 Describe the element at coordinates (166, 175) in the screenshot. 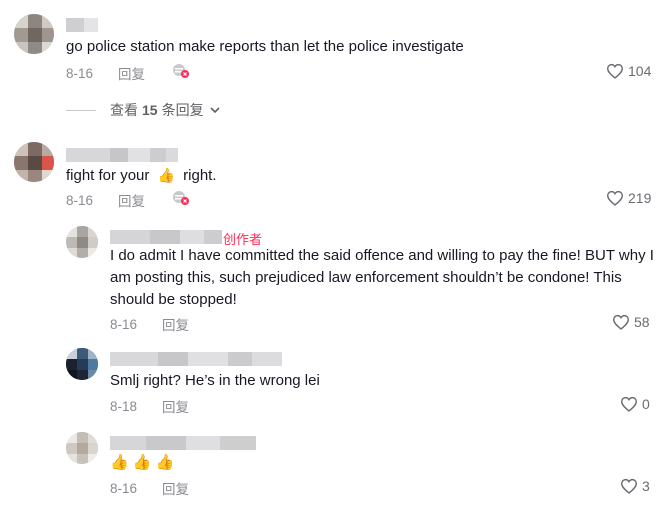

I see `thumbs-up-icon: 👍` at that location.